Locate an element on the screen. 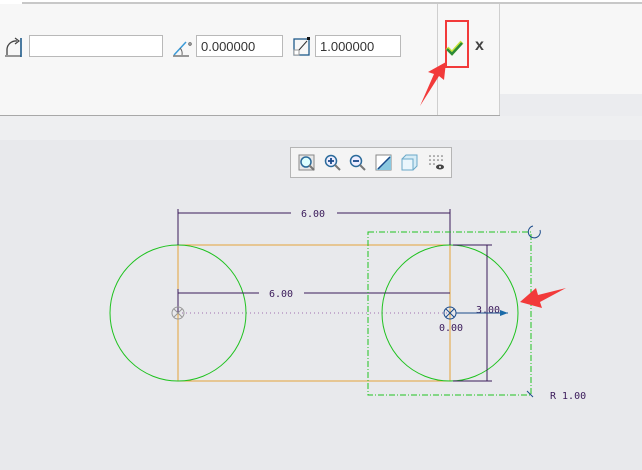 The width and height of the screenshot is (642, 470). checkmark-icon is located at coordinates (455, 48).